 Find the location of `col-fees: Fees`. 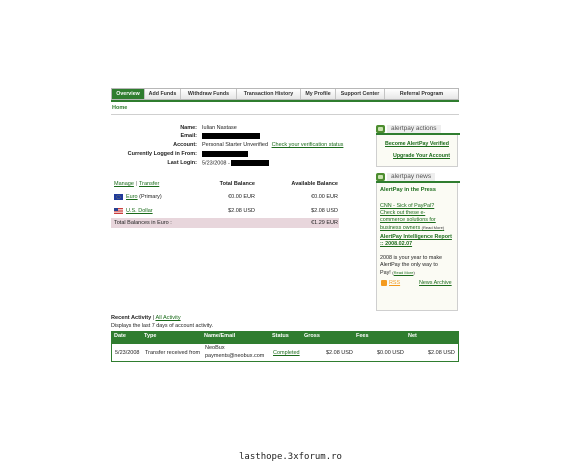

col-fees: Fees is located at coordinates (362, 336).